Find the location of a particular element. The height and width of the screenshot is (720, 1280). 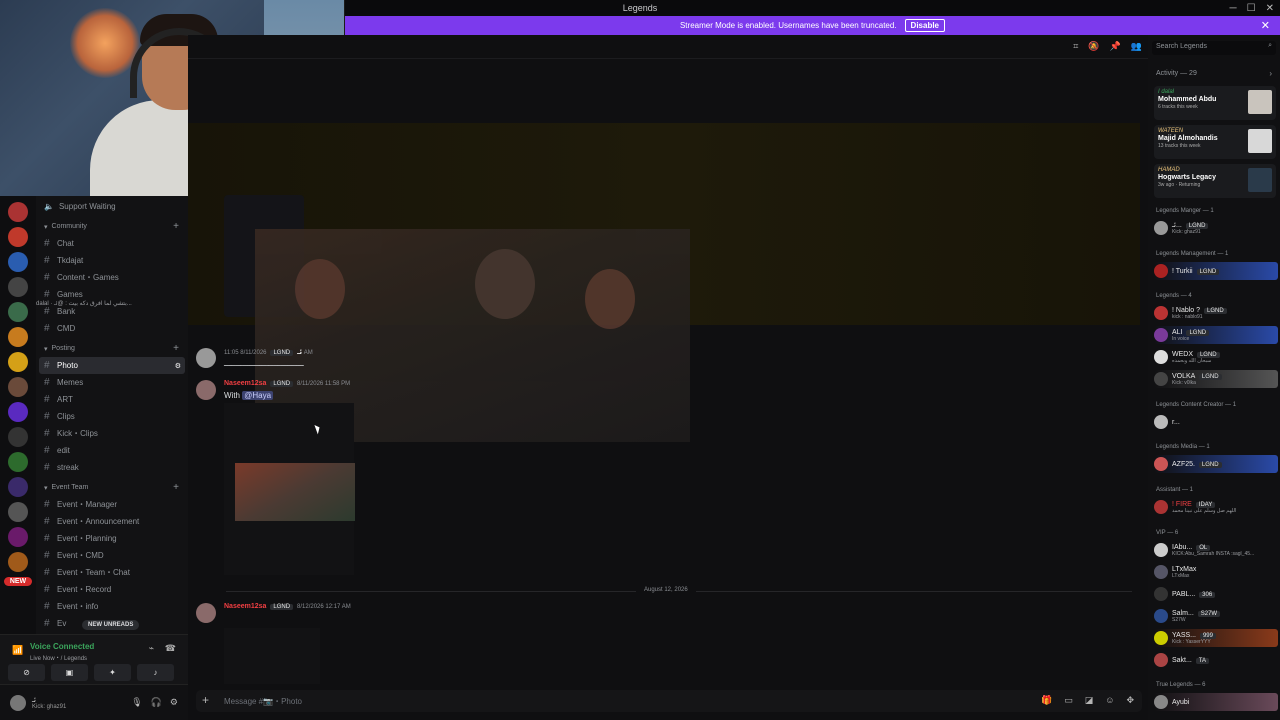

close-window-icon: ✕ is located at coordinates (1270, 8).